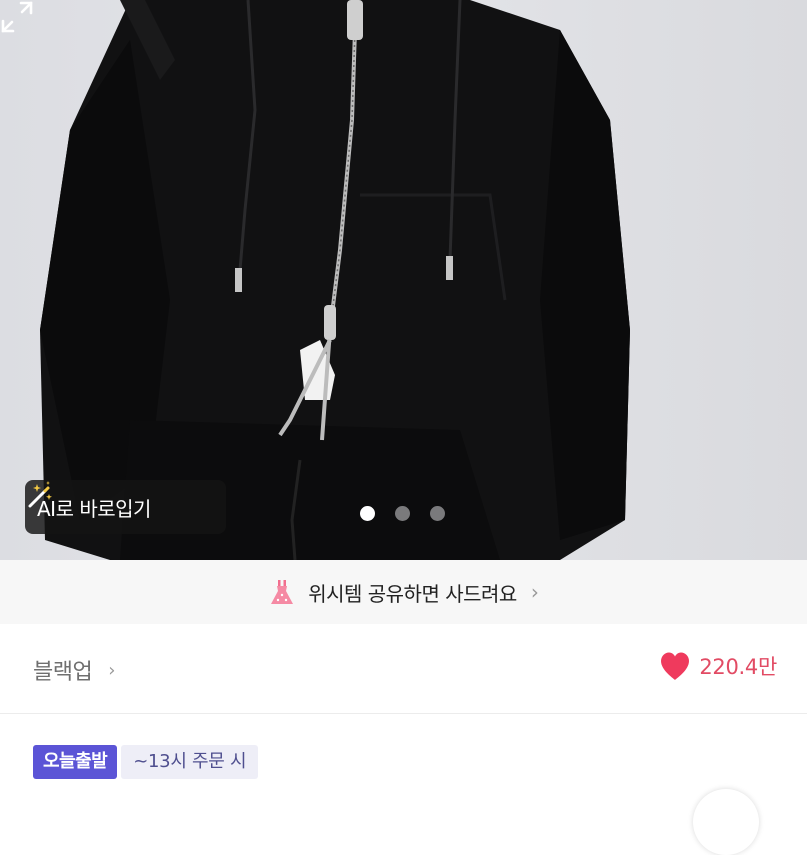 This screenshot has height=855, width=807. I want to click on shipping-badges: 오늘출발 ~13시 주문 시, so click(146, 762).